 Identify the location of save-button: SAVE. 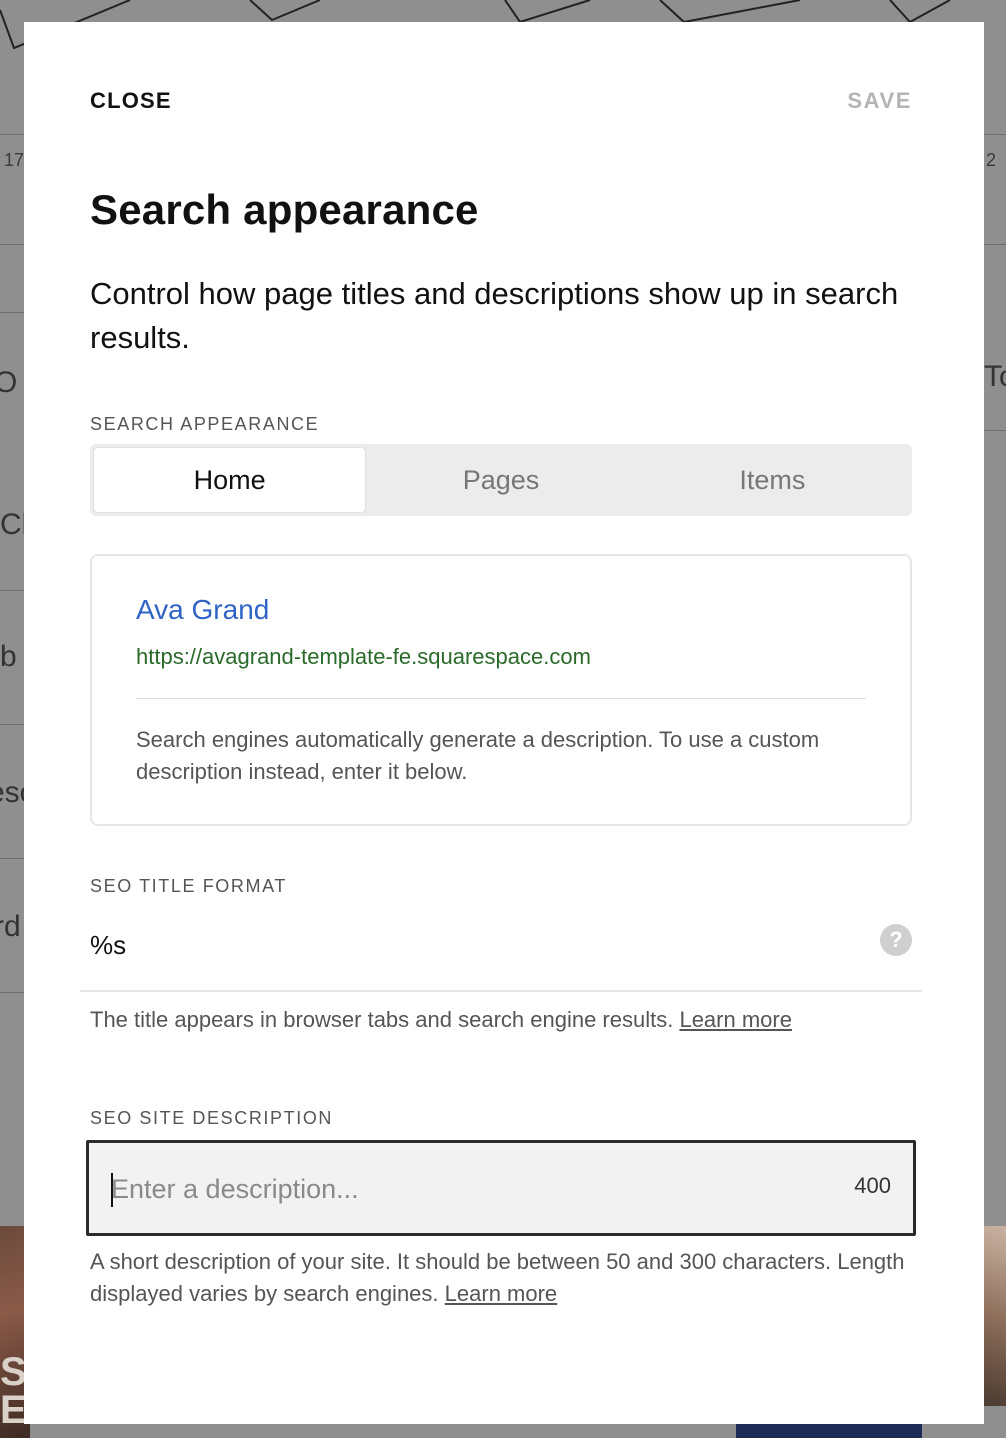
(879, 101).